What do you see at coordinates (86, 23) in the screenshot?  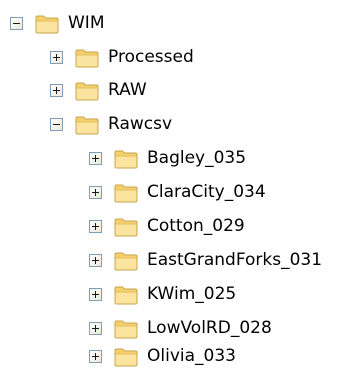 I see `tree-node-label: WIM` at bounding box center [86, 23].